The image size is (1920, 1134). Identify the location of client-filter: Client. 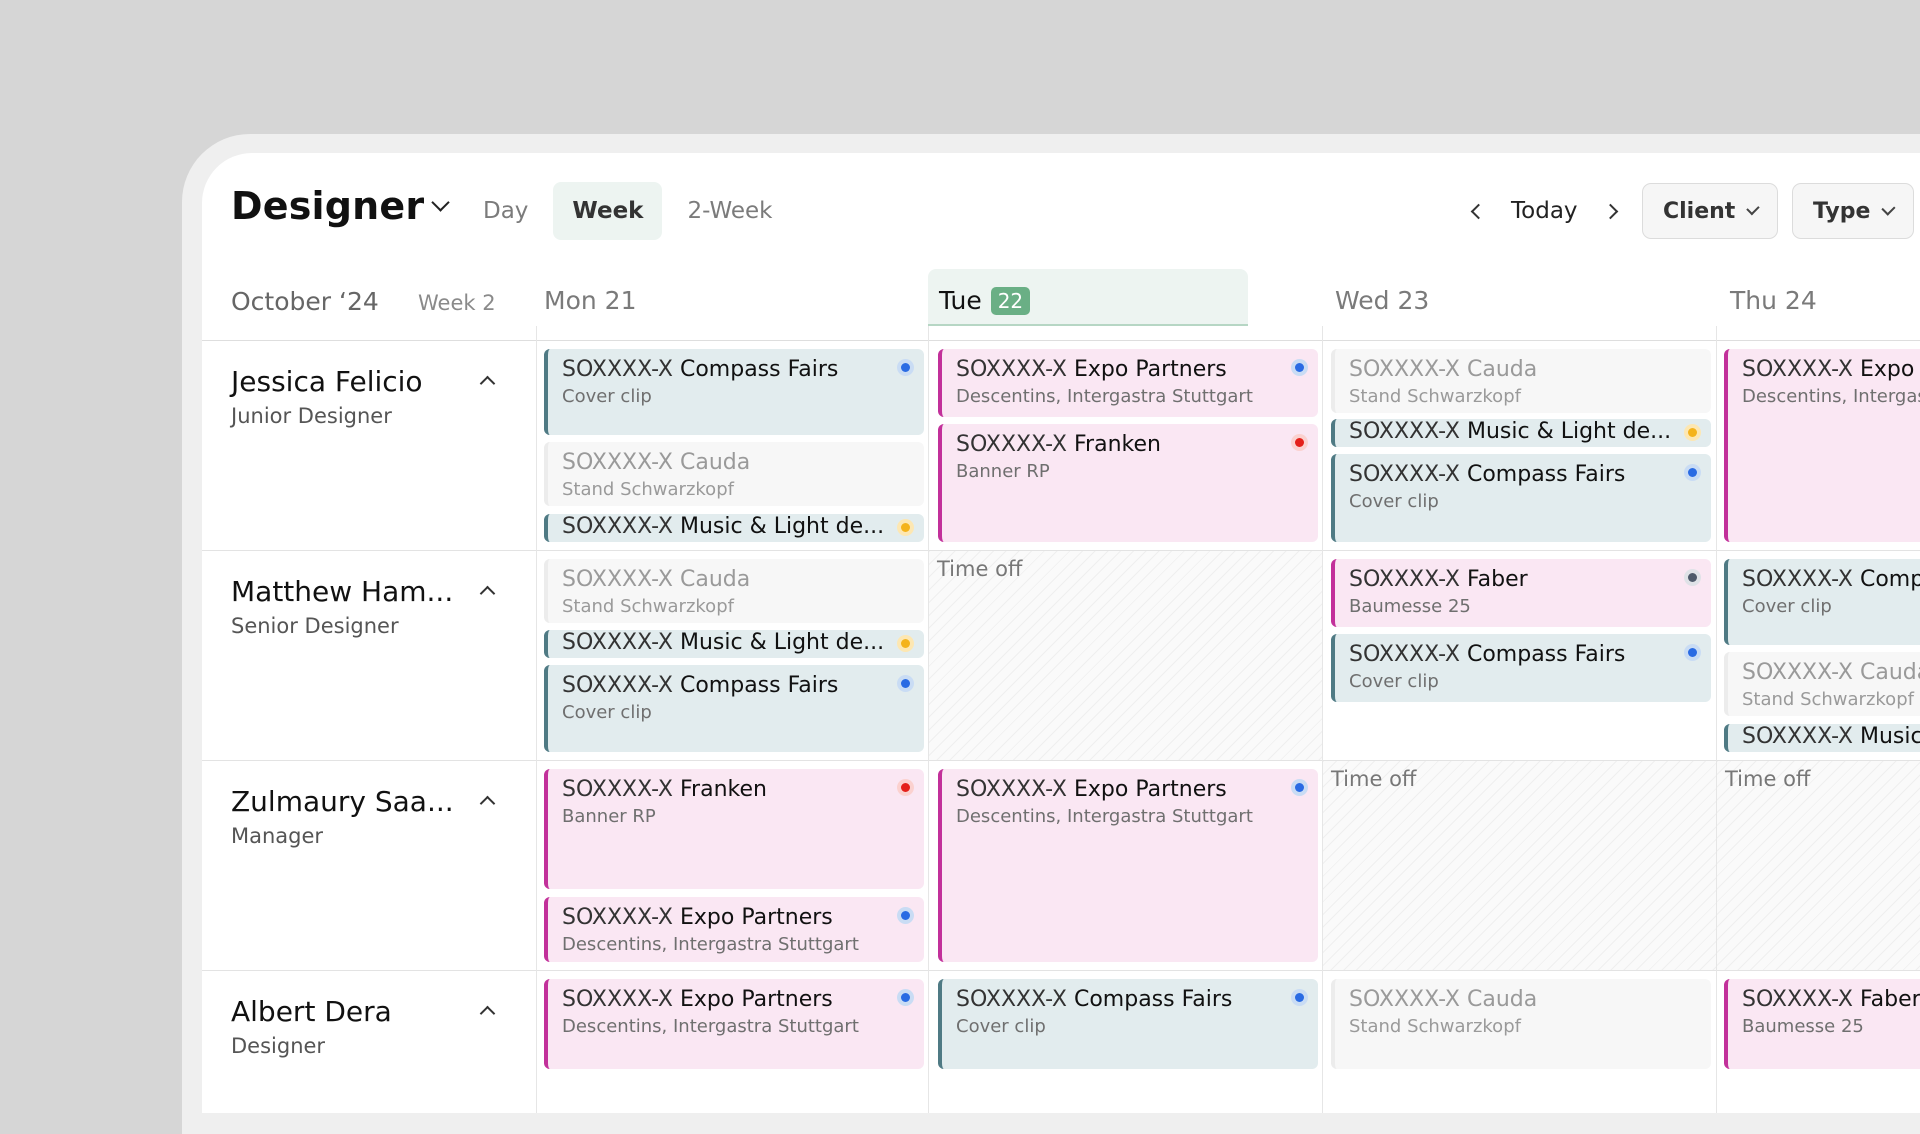
(1710, 211).